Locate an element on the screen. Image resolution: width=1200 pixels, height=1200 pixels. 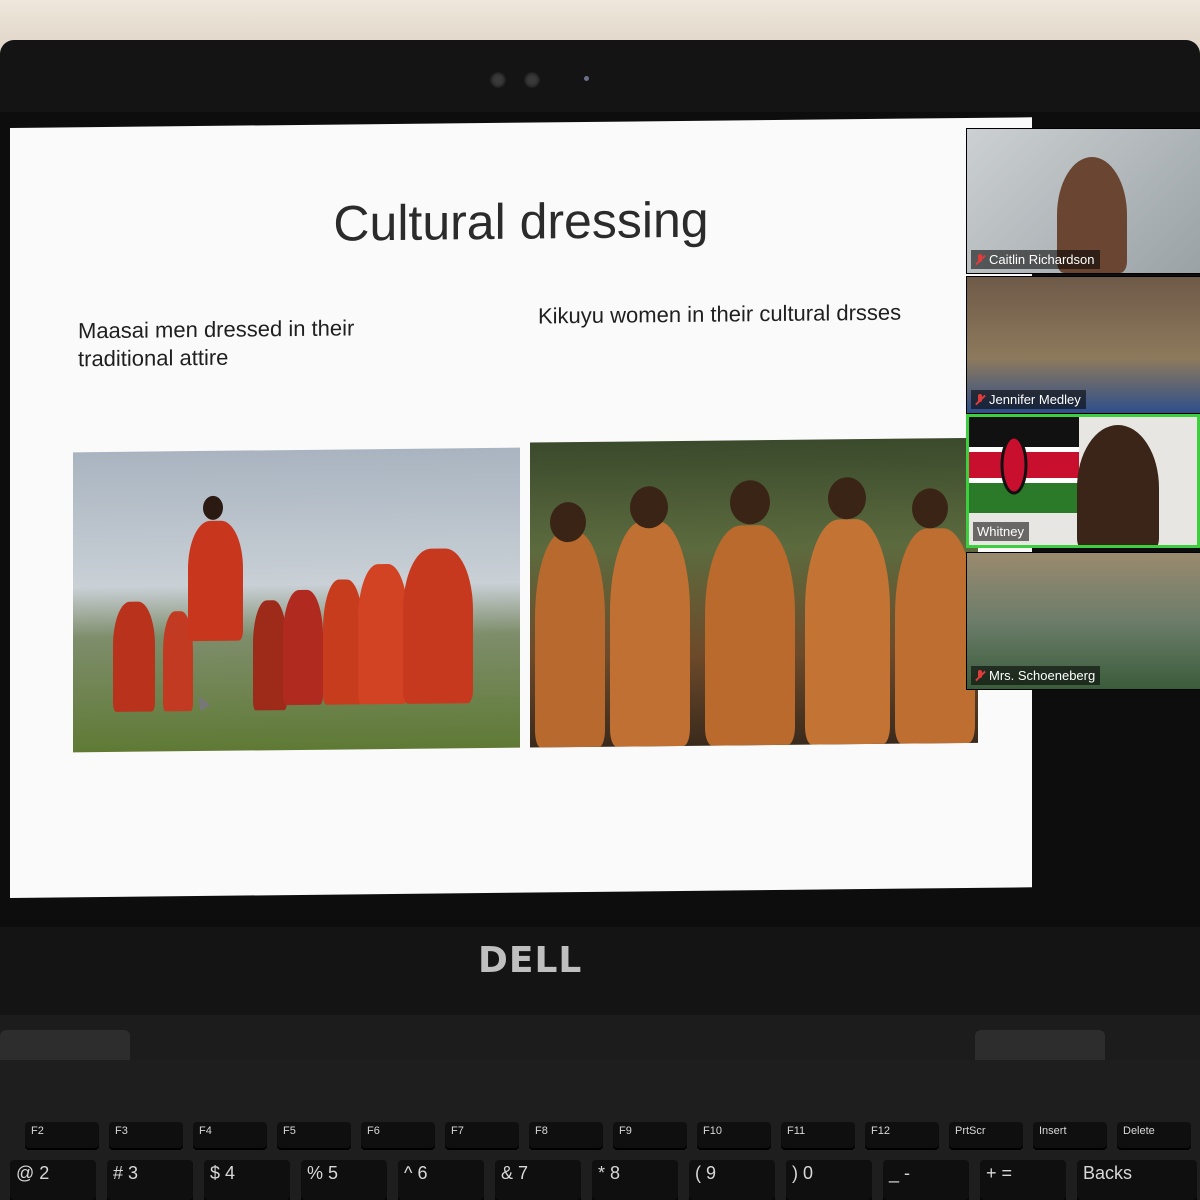
key-row-2: $ 4 is located at coordinates (247, 1180).